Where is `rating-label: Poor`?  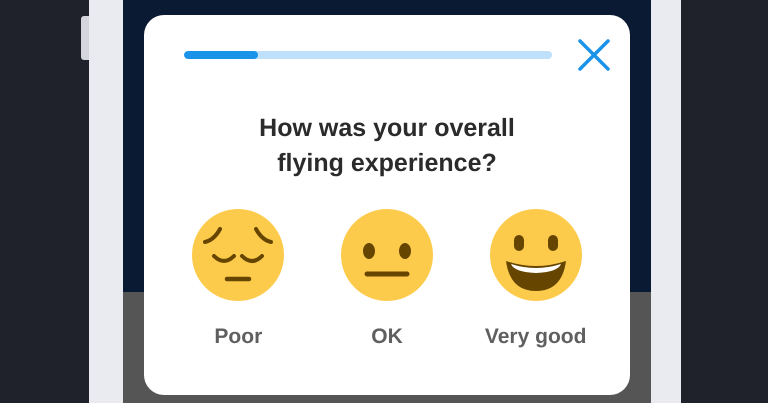 rating-label: Poor is located at coordinates (238, 337).